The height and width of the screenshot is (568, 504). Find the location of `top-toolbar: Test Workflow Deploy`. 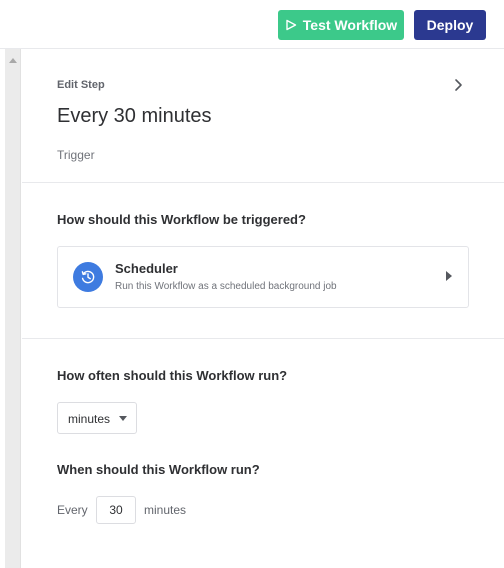

top-toolbar: Test Workflow Deploy is located at coordinates (252, 24).